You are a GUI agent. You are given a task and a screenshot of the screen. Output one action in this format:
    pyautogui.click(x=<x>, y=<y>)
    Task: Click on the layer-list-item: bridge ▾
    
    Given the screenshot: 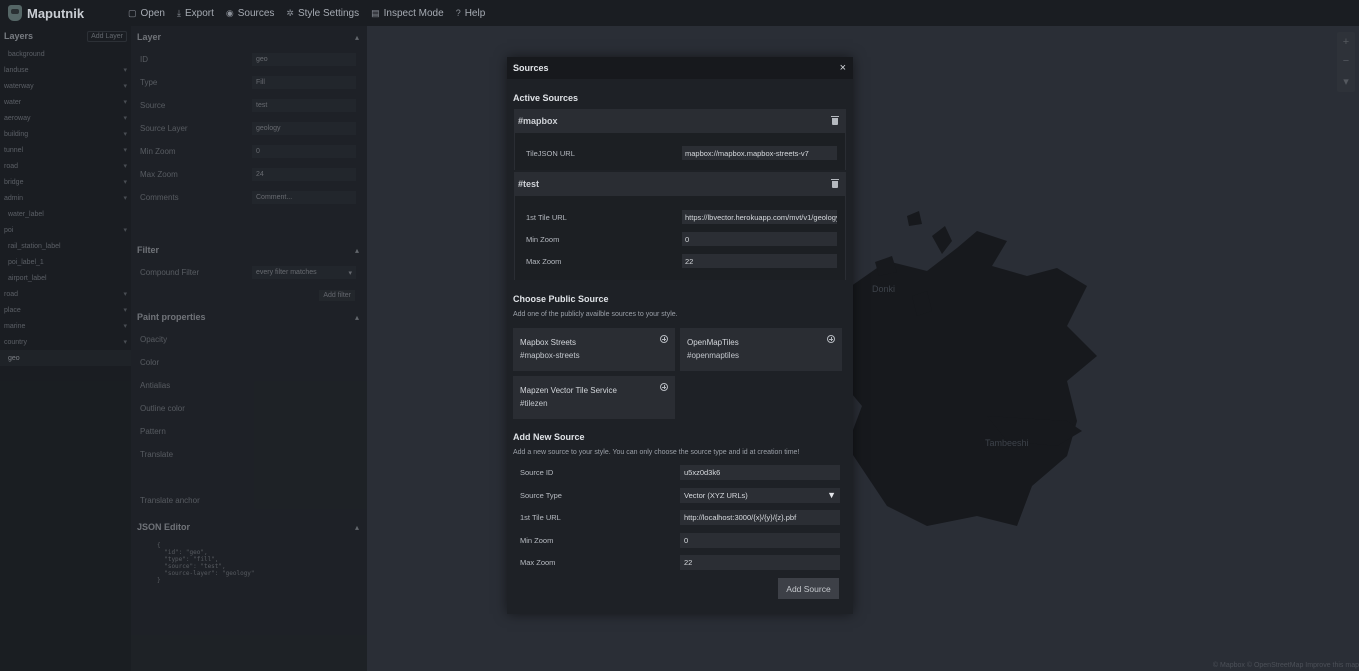 What is the action you would take?
    pyautogui.click(x=65, y=182)
    